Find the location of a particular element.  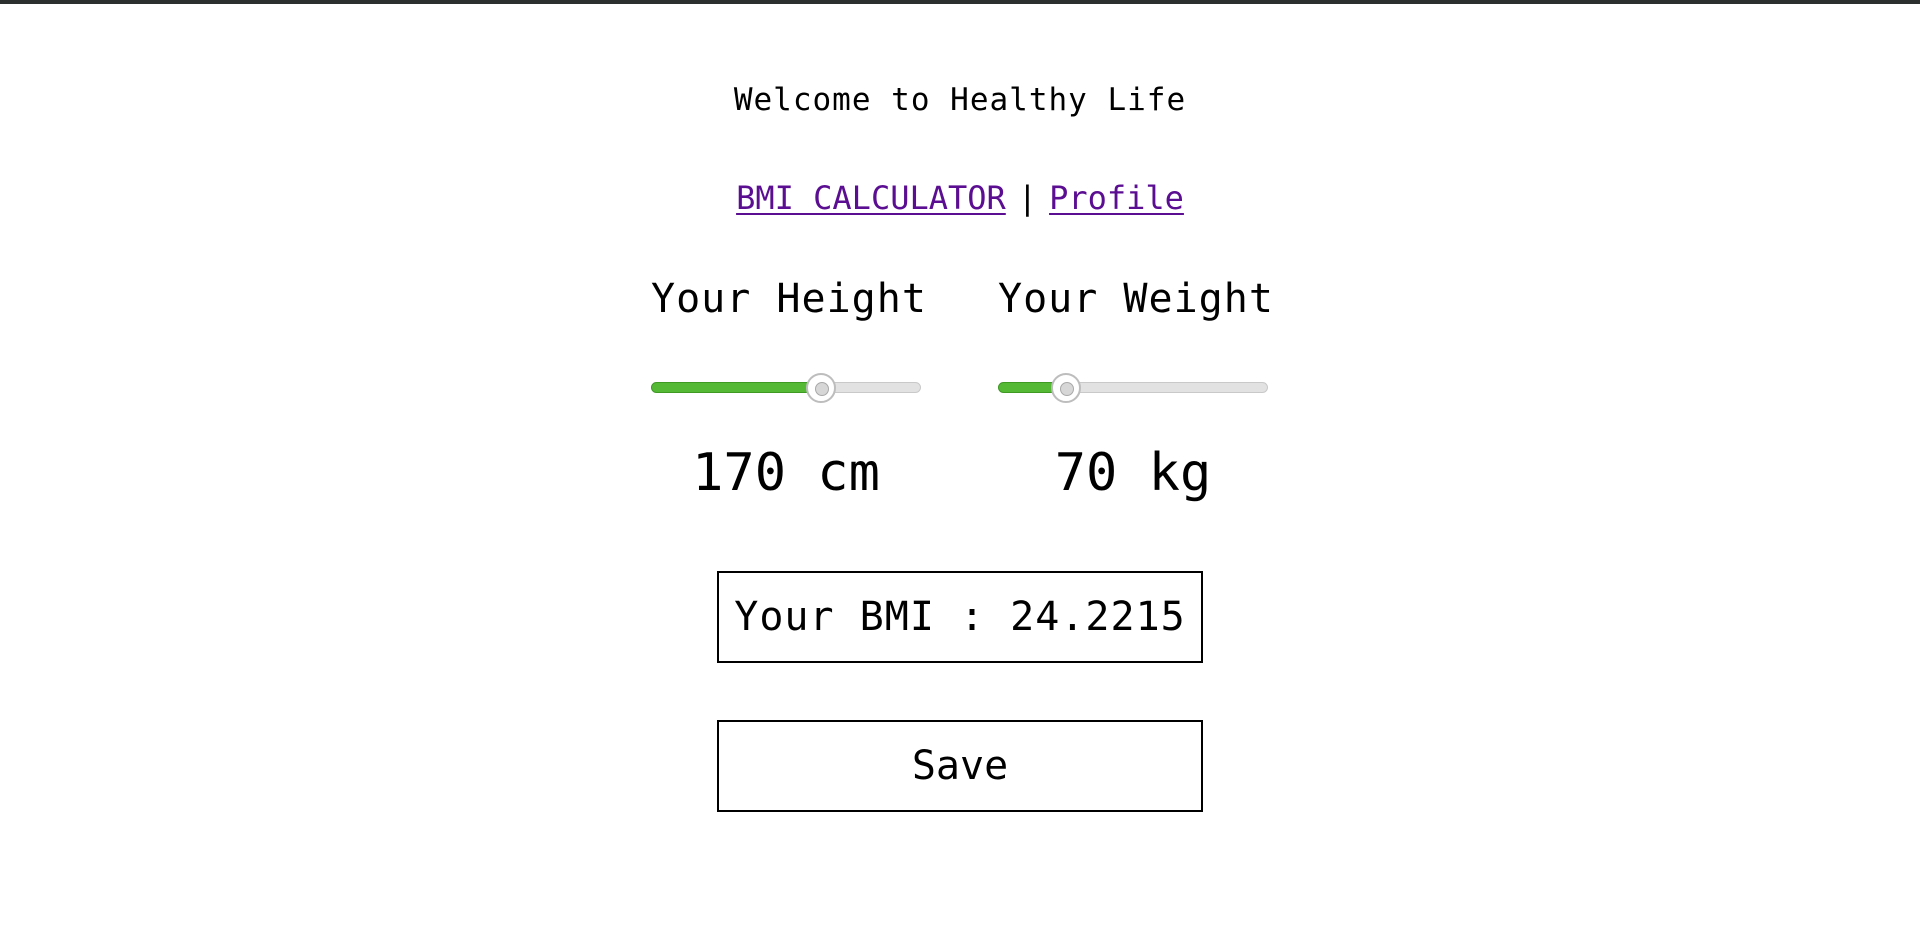

main-navigation: BMI CALCULATOR | Profile is located at coordinates (960, 198).